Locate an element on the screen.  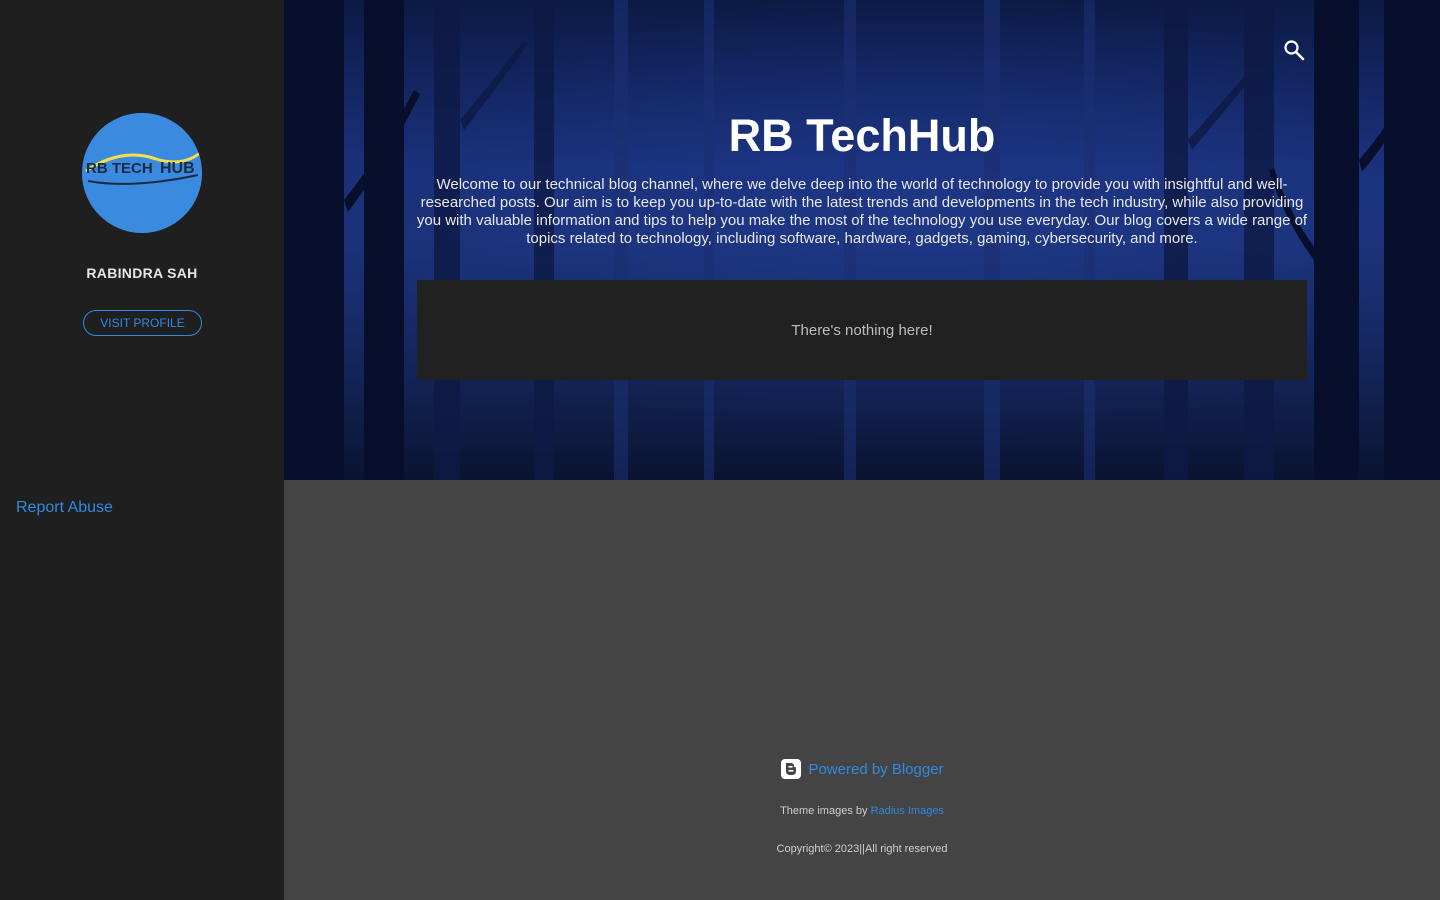
visit-profile-button: VISIT PROFILE is located at coordinates (142, 323).